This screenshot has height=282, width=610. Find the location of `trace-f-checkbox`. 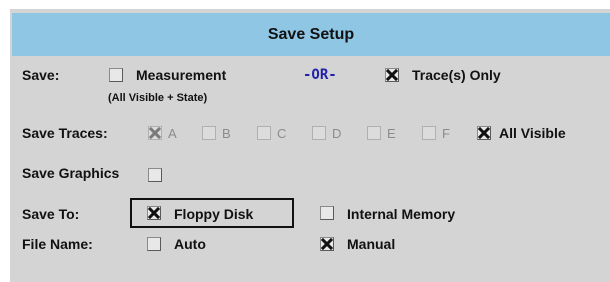

trace-f-checkbox is located at coordinates (429, 133).